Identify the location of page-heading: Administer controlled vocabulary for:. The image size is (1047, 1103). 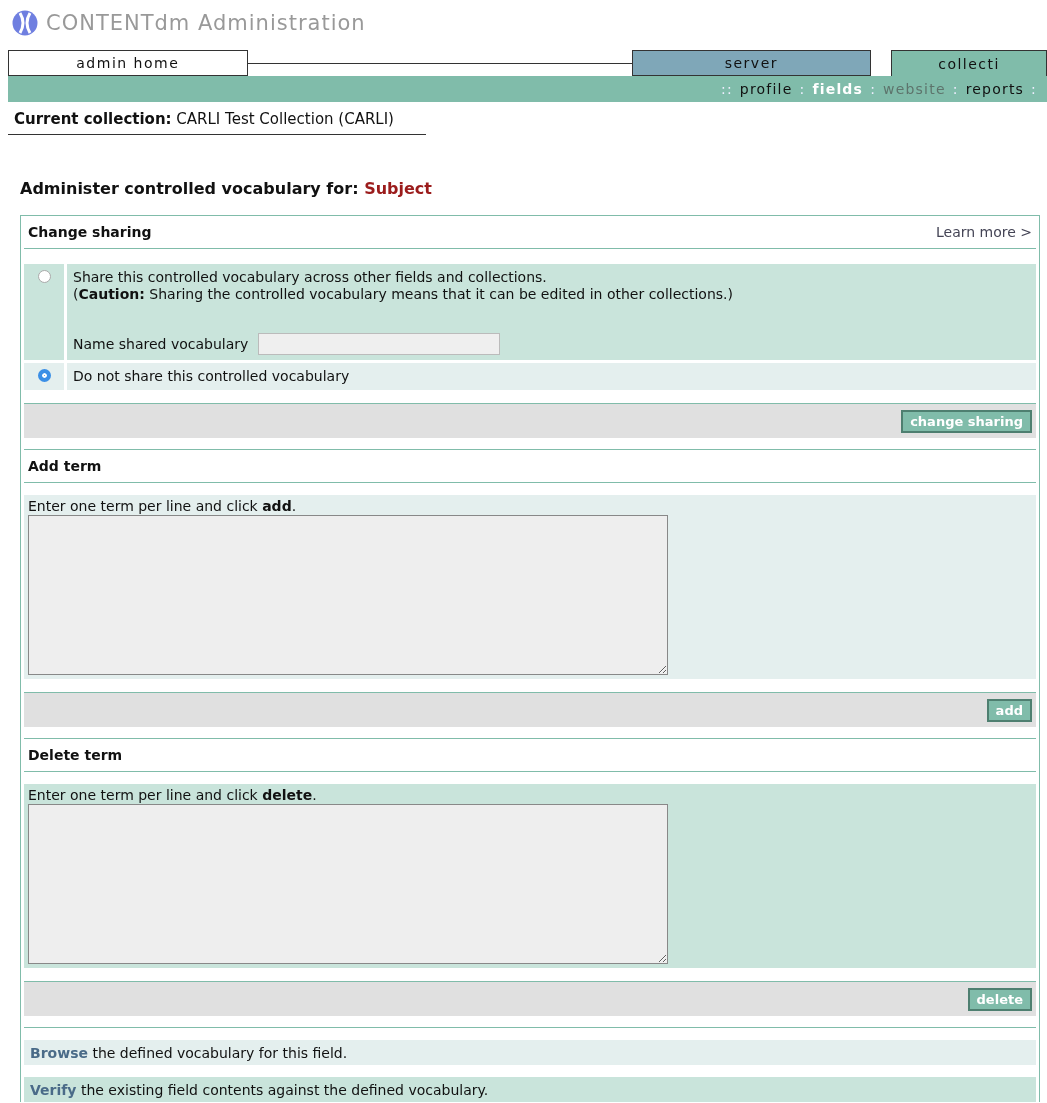
(189, 188).